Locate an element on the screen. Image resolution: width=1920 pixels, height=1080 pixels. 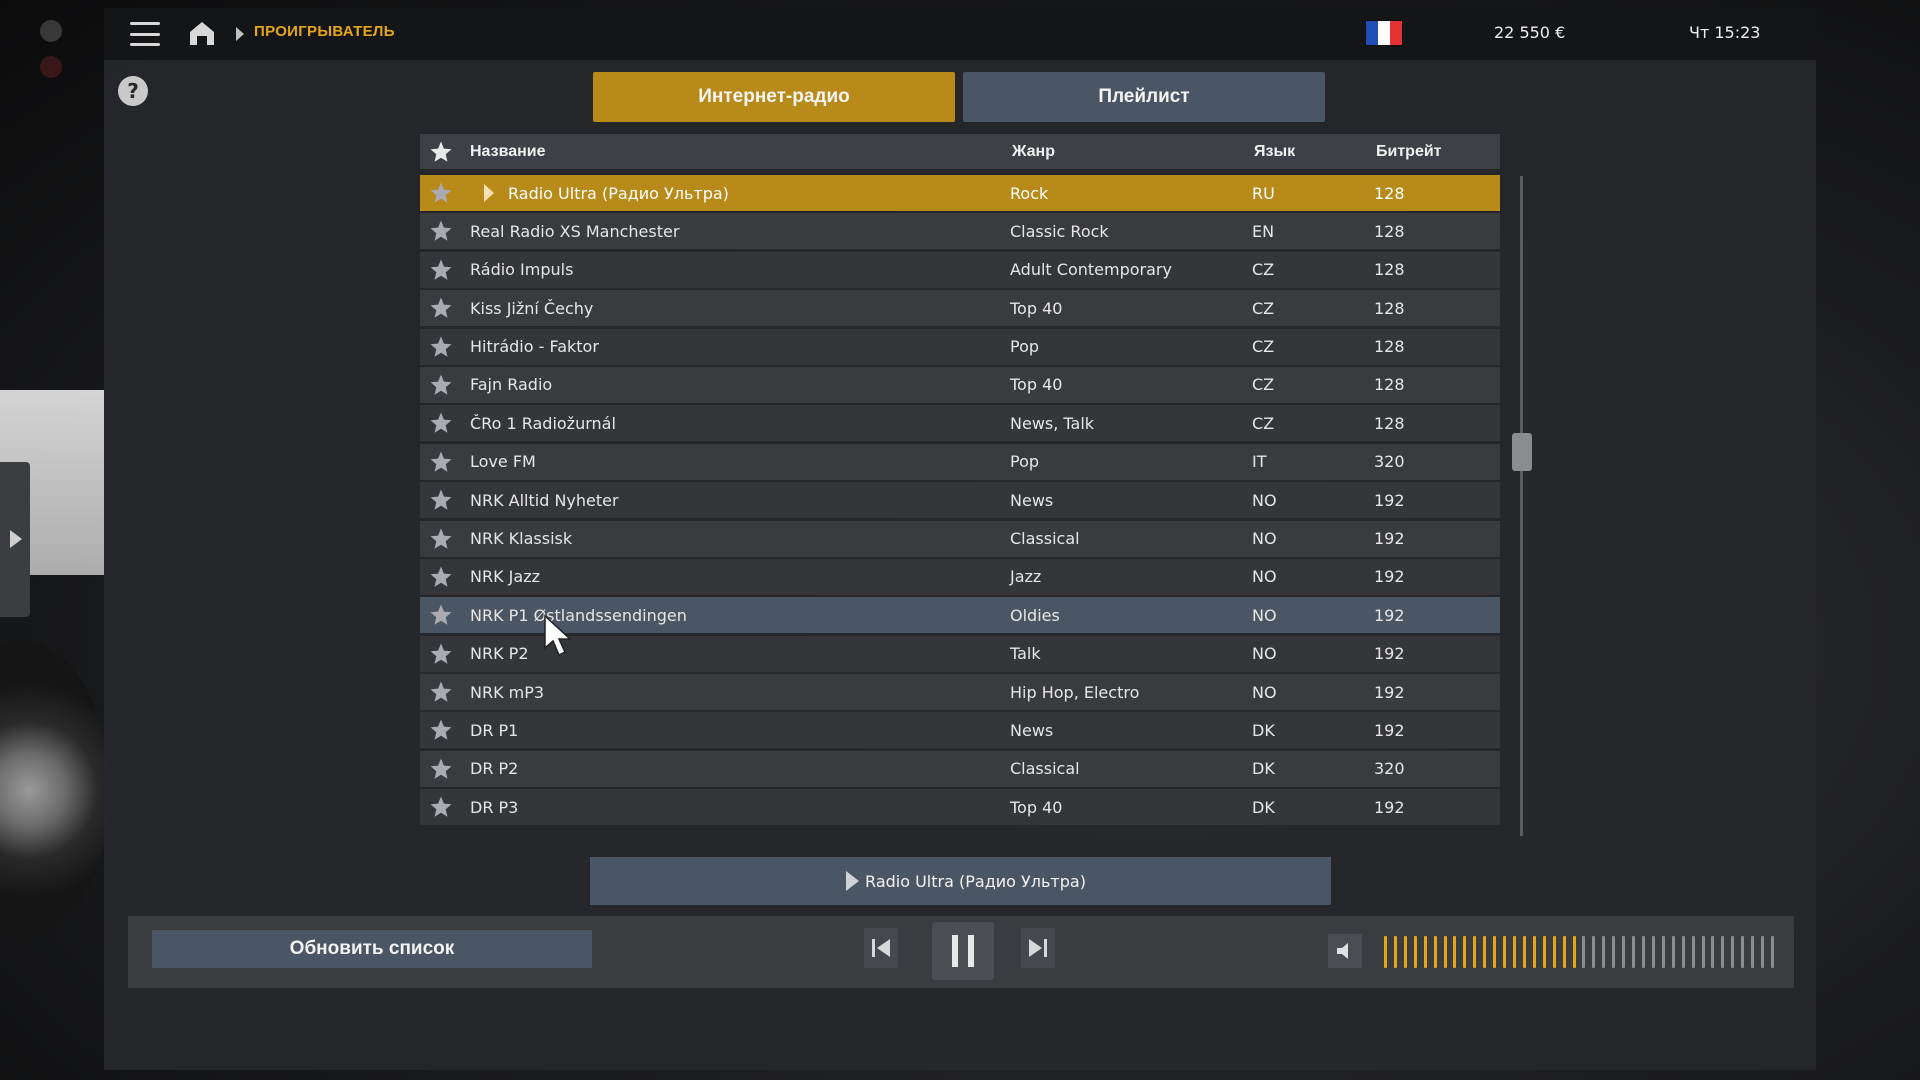
table-row: Fajn Radio Top 40 CZ 128 is located at coordinates (960, 384).